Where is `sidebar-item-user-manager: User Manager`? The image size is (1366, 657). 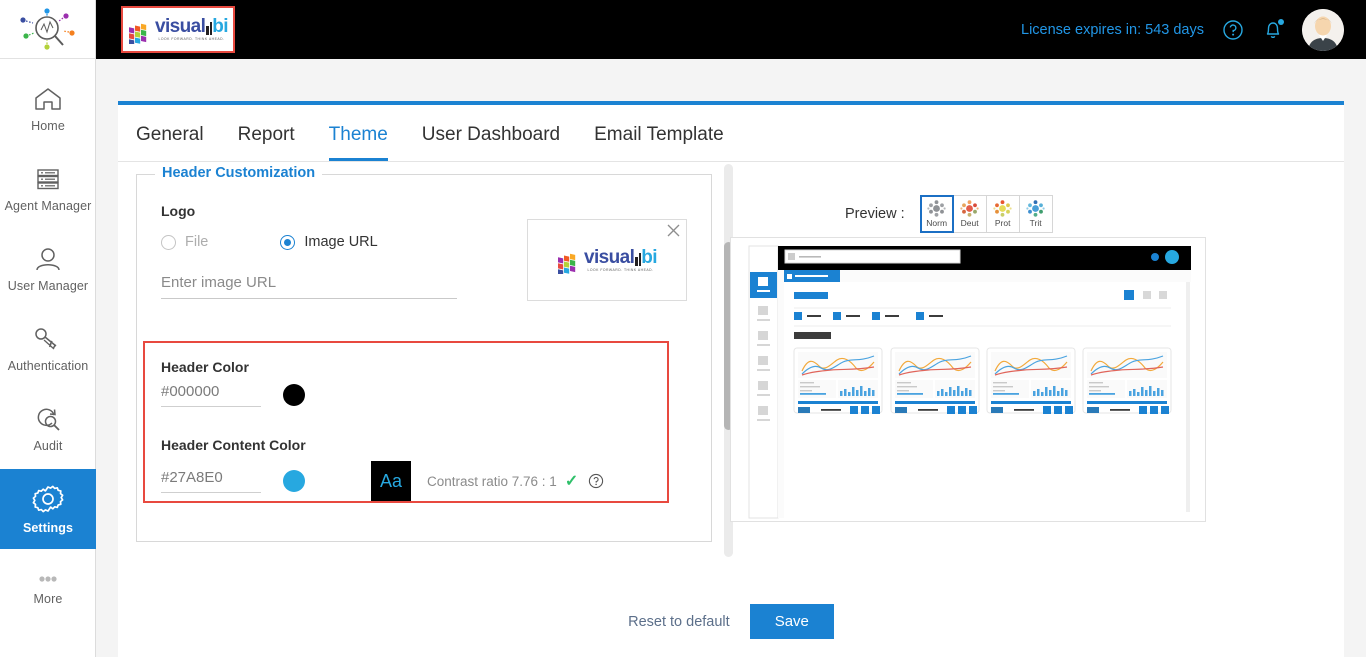 sidebar-item-user-manager: User Manager is located at coordinates (48, 269).